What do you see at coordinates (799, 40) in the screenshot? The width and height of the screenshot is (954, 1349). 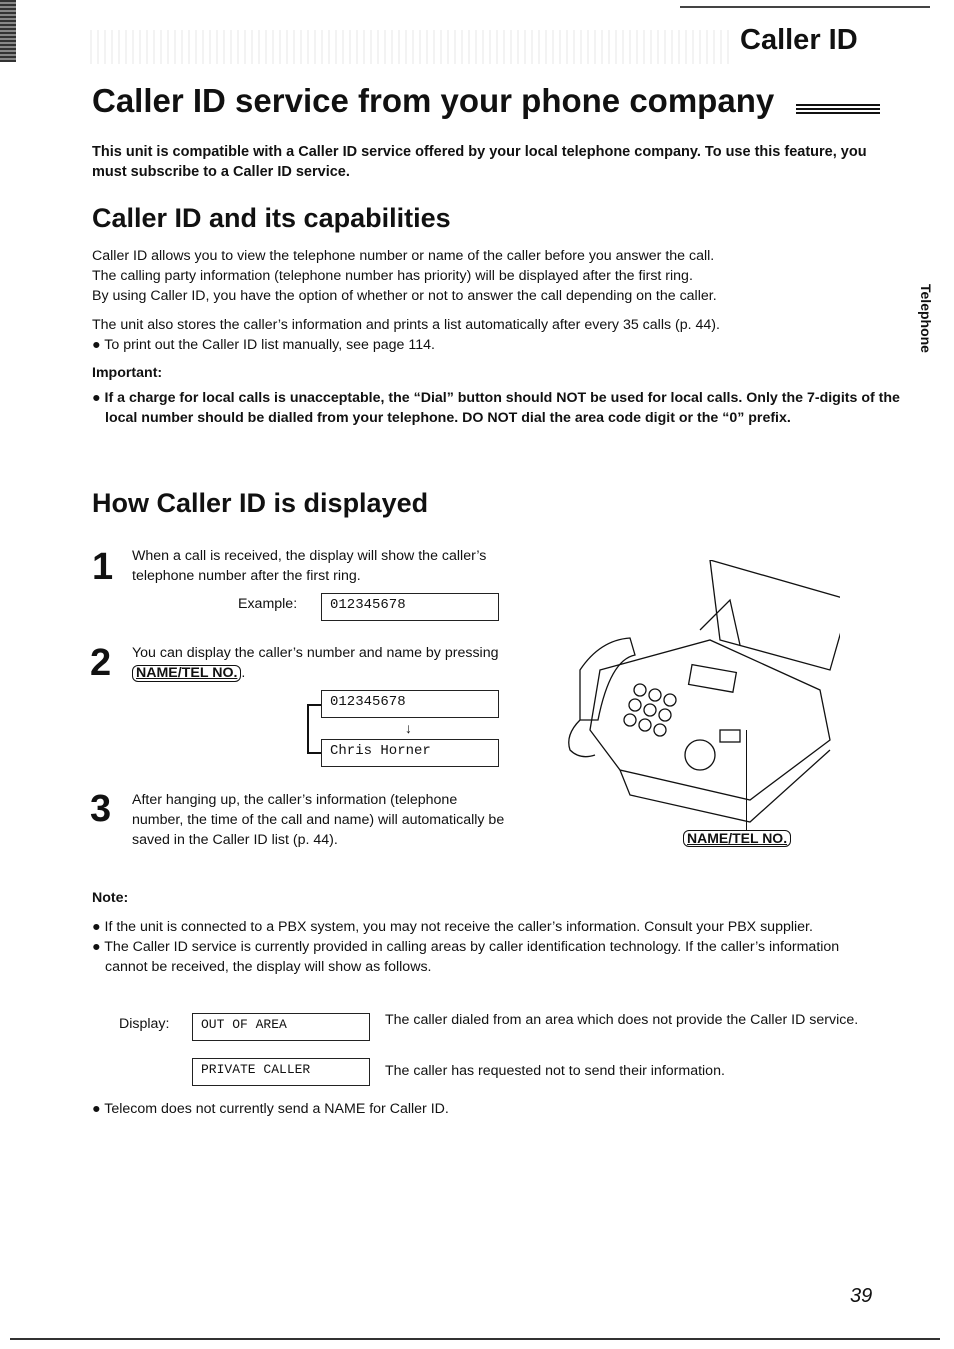 I see `section-tag: Caller ID` at bounding box center [799, 40].